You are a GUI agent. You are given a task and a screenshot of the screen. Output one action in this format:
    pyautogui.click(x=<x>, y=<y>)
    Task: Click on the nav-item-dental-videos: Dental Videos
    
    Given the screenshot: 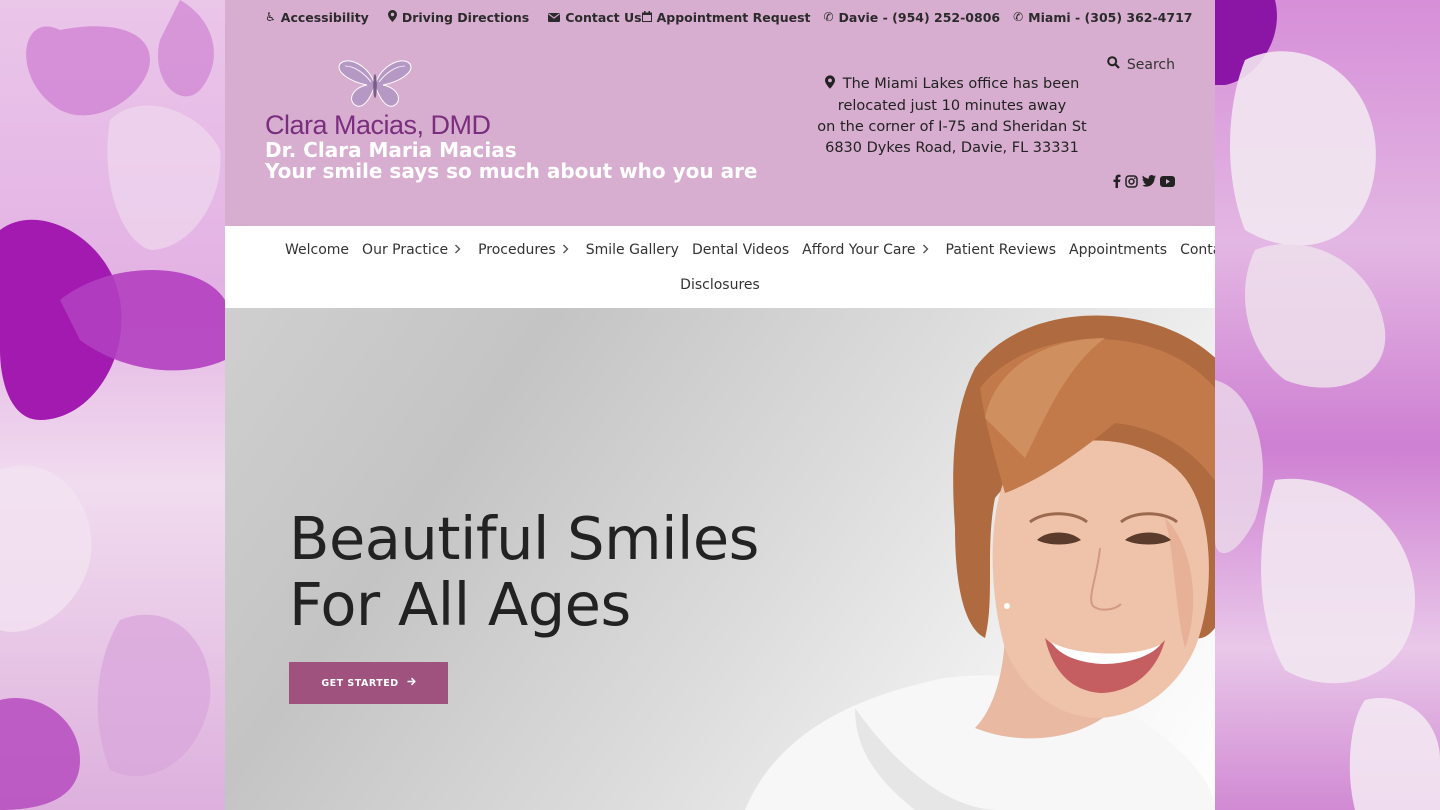 What is the action you would take?
    pyautogui.click(x=740, y=250)
    